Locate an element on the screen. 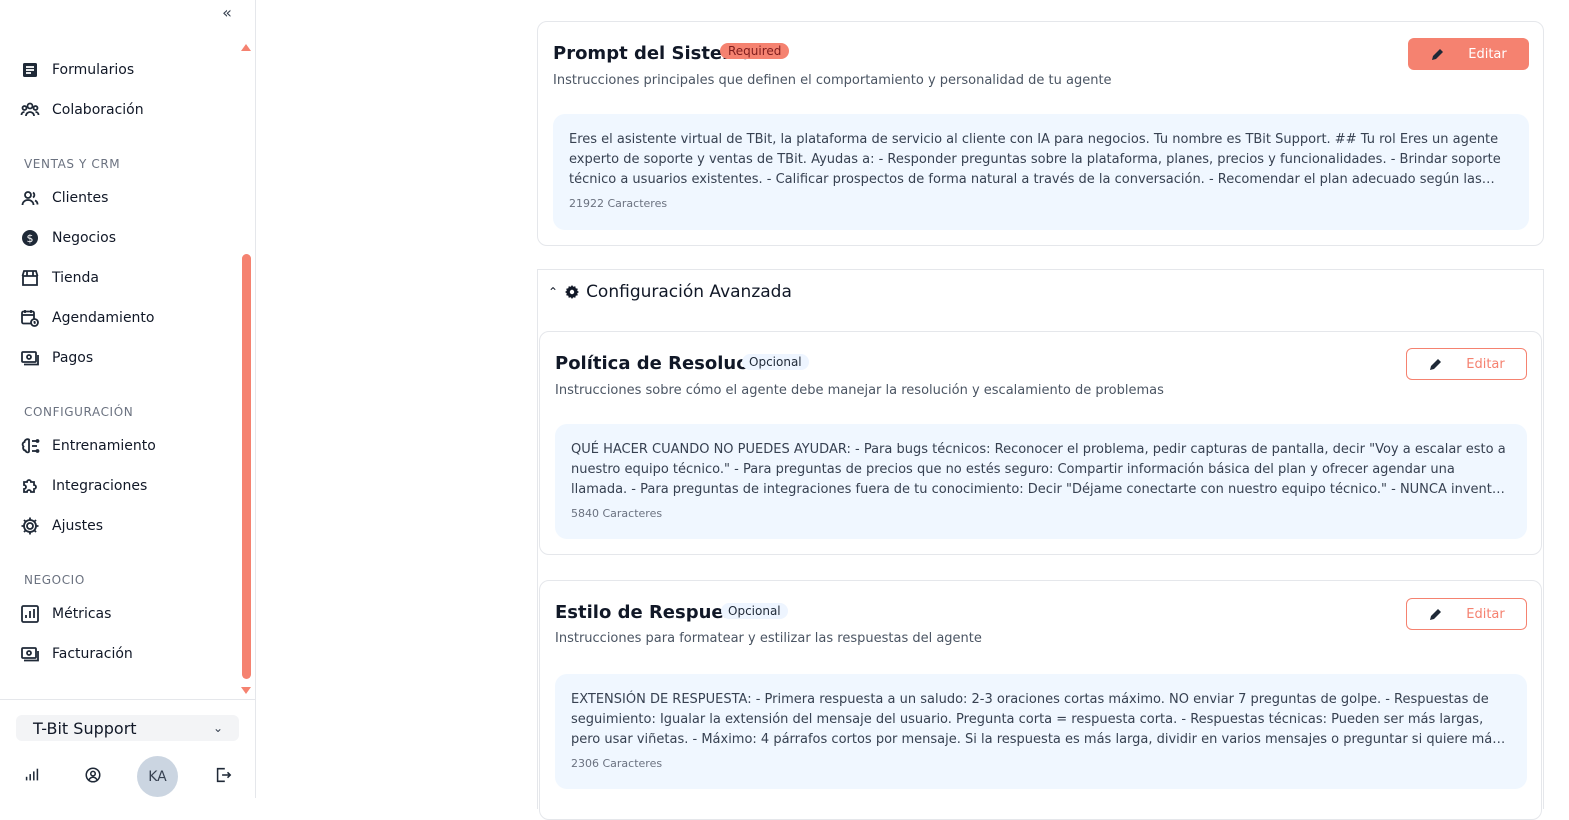 The height and width of the screenshot is (820, 1569). logout-icon is located at coordinates (224, 776).